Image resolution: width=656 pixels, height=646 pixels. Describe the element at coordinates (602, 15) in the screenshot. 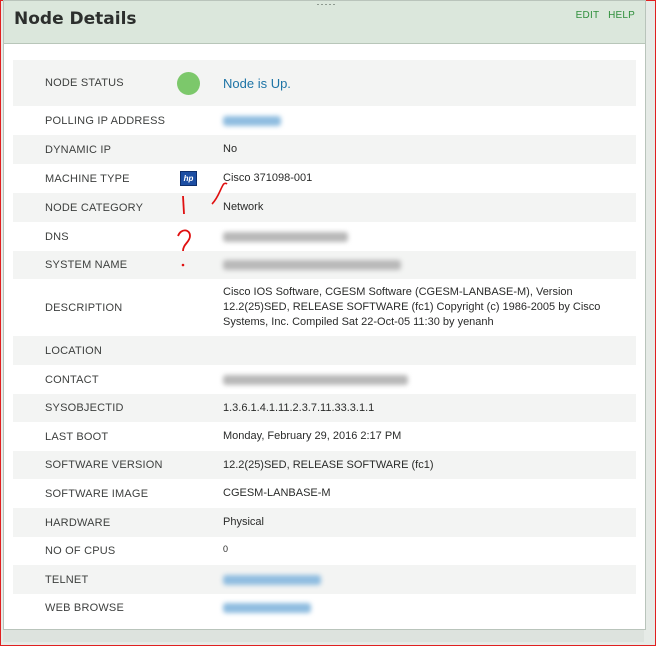

I see `header-actions: EDIT HELP` at that location.